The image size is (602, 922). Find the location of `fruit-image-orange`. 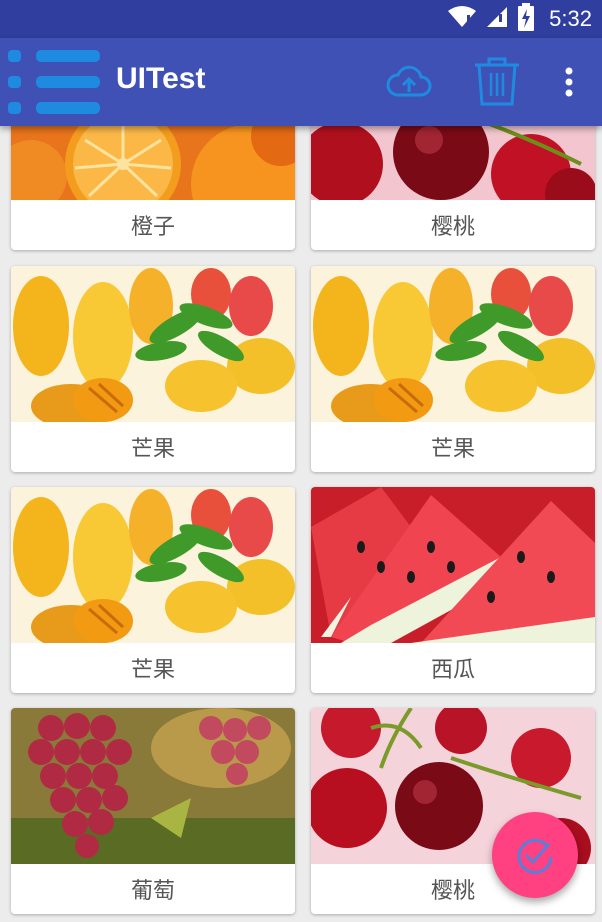

fruit-image-orange is located at coordinates (153, 163).